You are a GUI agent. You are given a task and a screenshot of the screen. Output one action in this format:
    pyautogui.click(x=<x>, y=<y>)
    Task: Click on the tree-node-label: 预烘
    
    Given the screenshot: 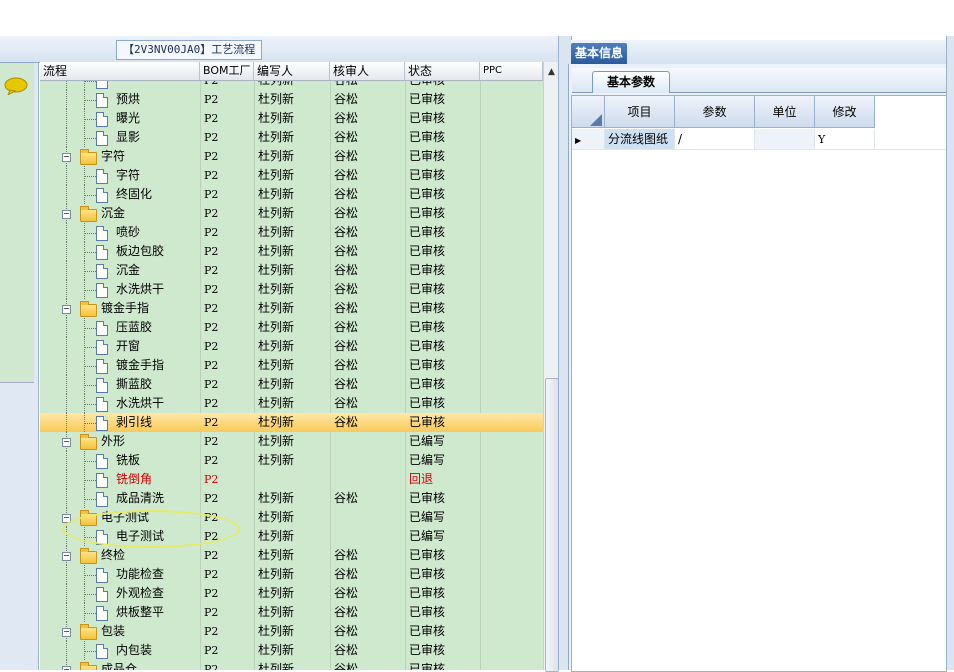 What is the action you would take?
    pyautogui.click(x=128, y=99)
    